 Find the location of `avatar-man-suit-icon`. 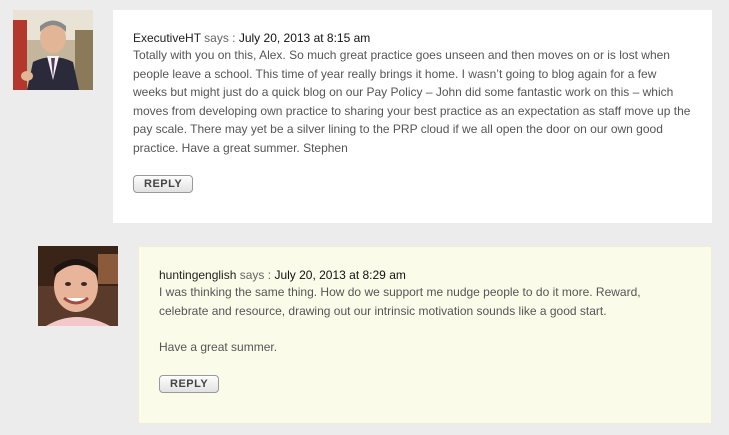

avatar-man-suit-icon is located at coordinates (53, 50).